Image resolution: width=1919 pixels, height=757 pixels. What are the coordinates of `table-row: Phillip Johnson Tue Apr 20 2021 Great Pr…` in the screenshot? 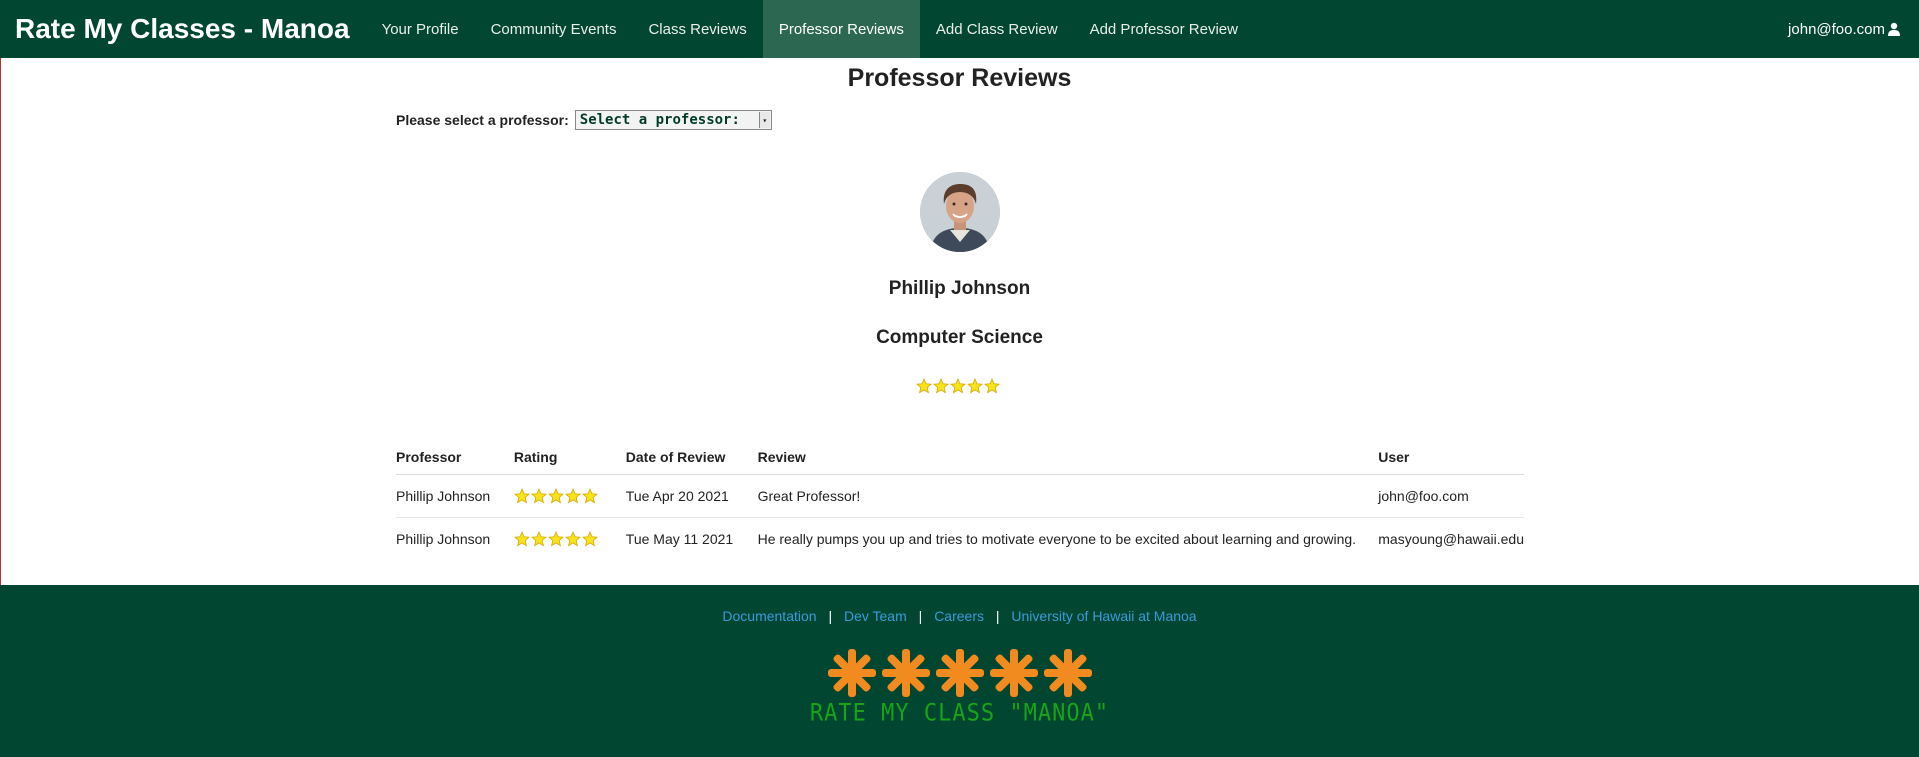 It's located at (960, 496).